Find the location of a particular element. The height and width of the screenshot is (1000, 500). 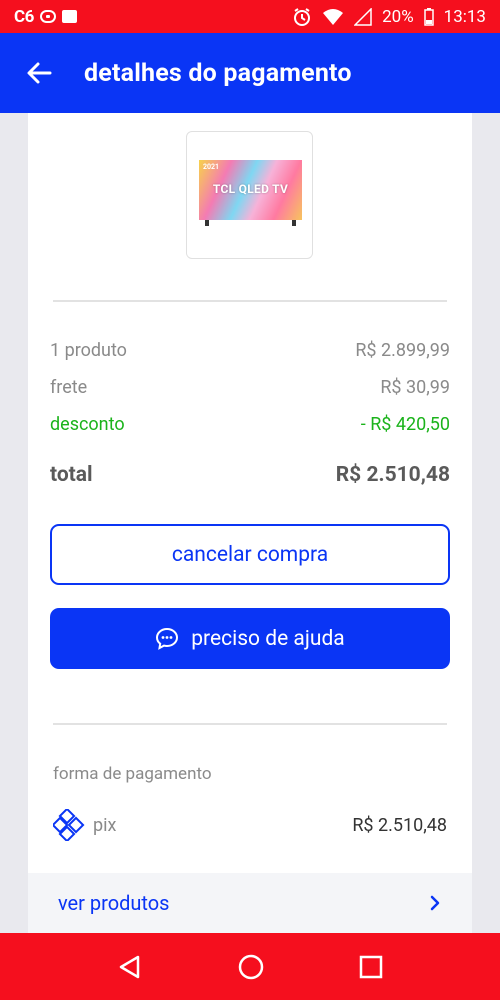

tv-image-brand: TCL QLED TV is located at coordinates (250, 189).